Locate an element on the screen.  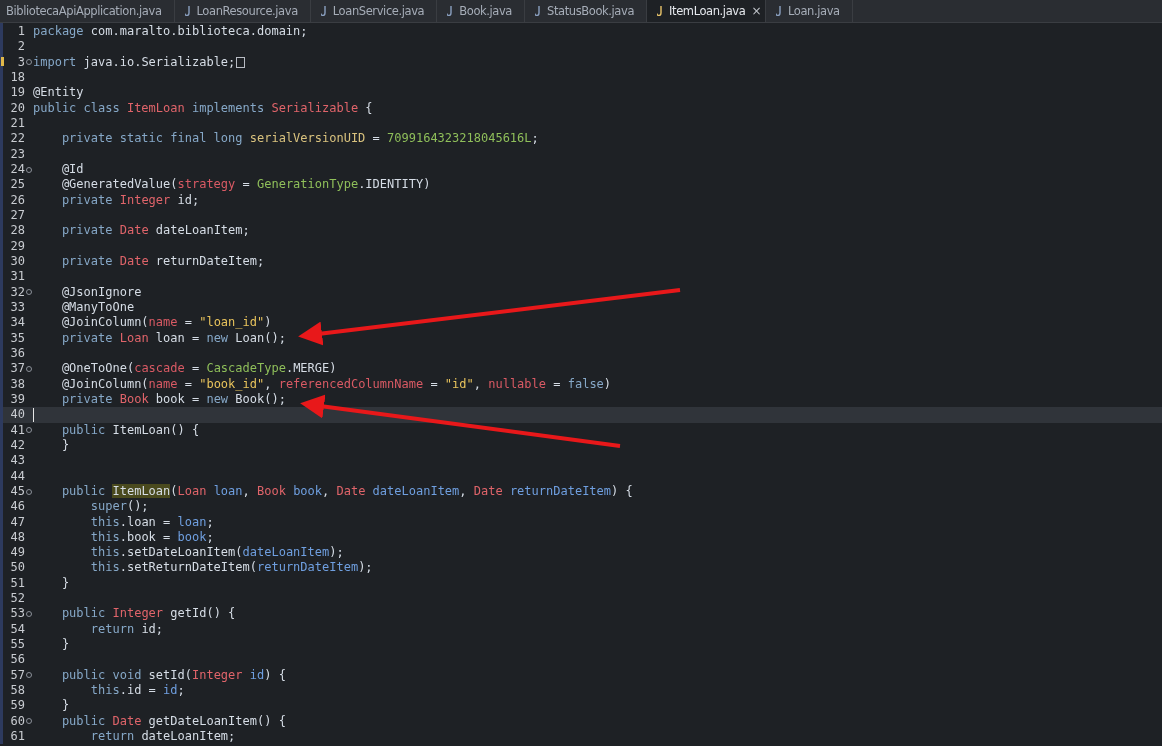
line-number: 48 is located at coordinates (17, 537).